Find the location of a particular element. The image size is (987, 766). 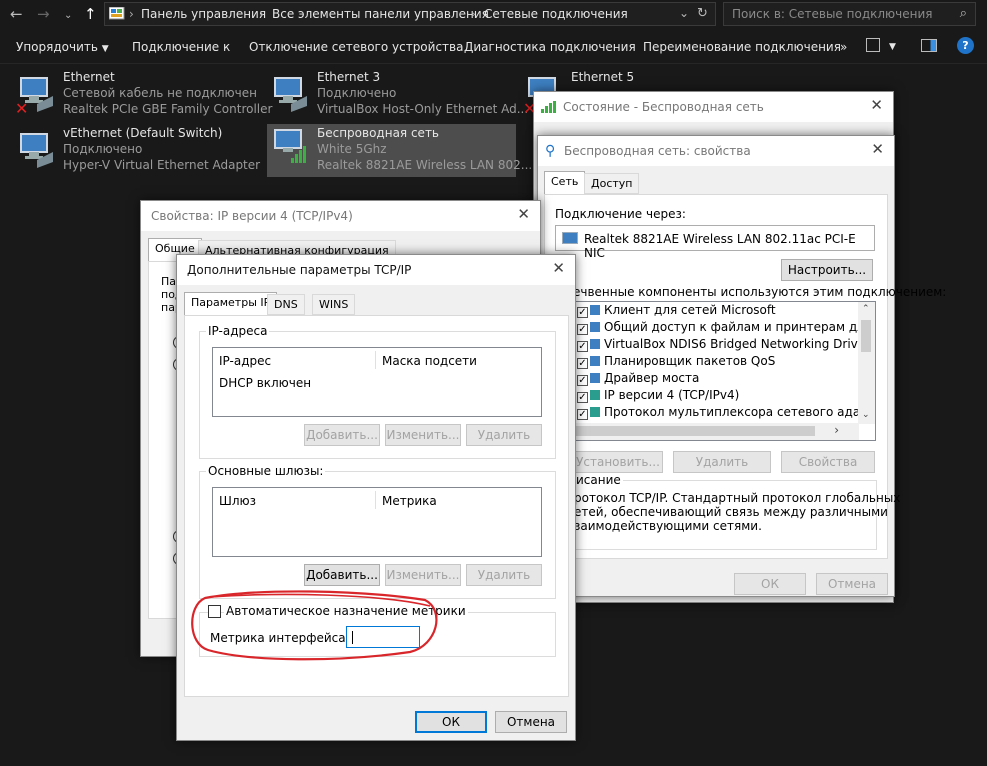

connection-name: vEthernet (Default Switch) is located at coordinates (143, 133).